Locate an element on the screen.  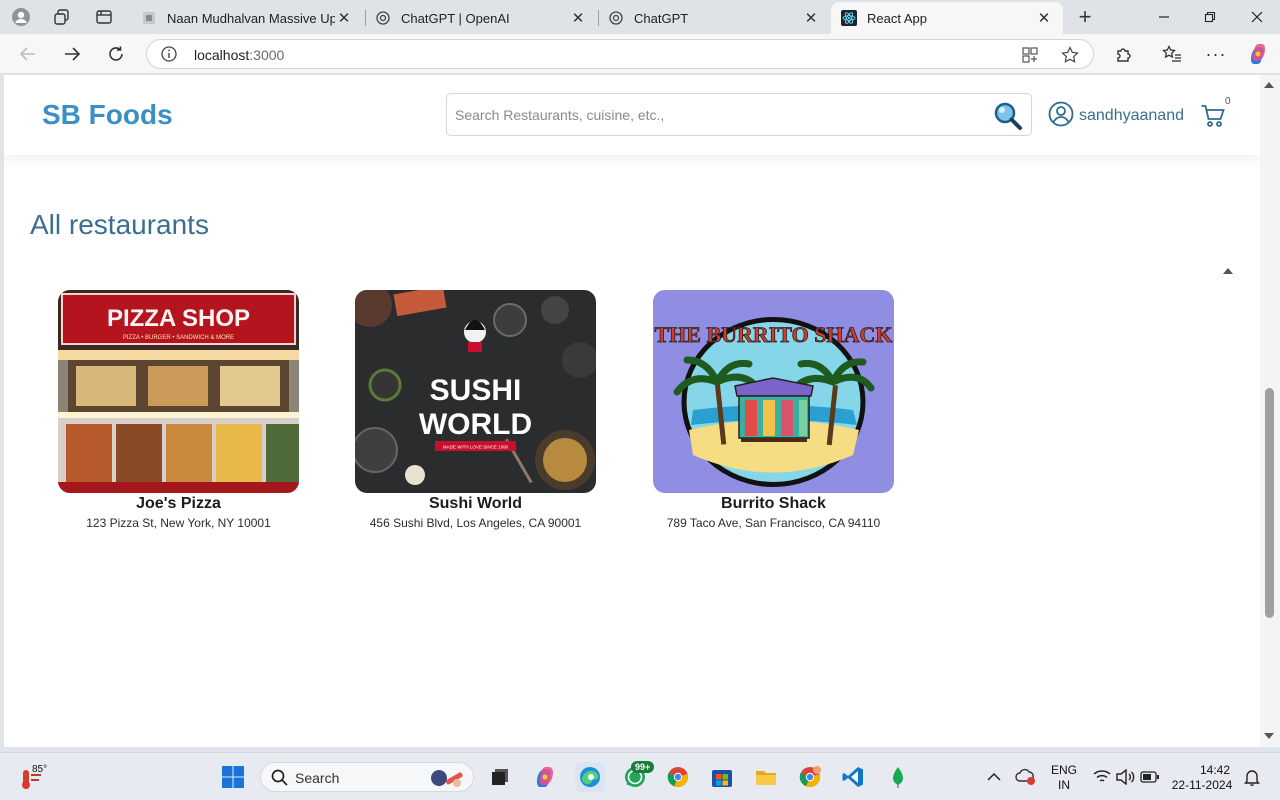
restaurant-address: 789 Taco Ave, San Francisco, CA 94110 is located at coordinates (773, 523).